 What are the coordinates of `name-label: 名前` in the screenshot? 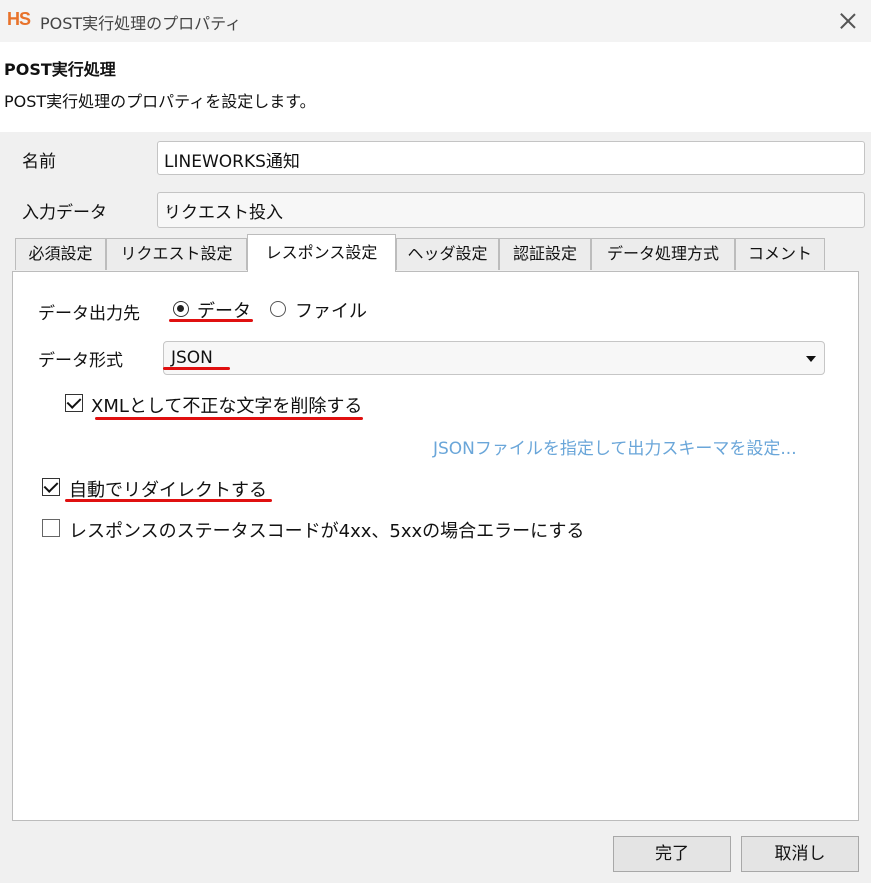 It's located at (39, 162).